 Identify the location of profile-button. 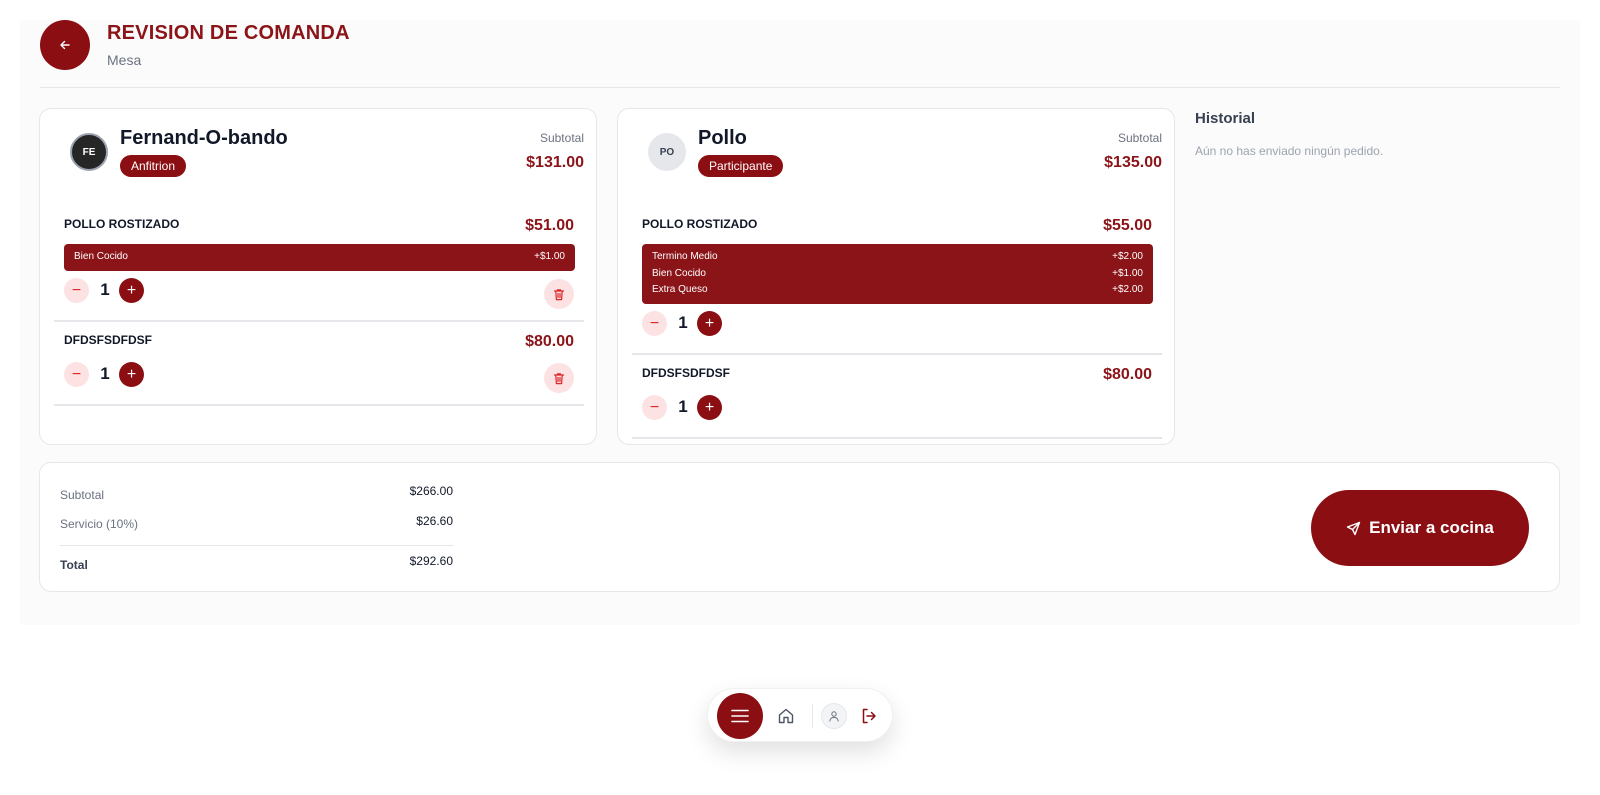
(834, 716).